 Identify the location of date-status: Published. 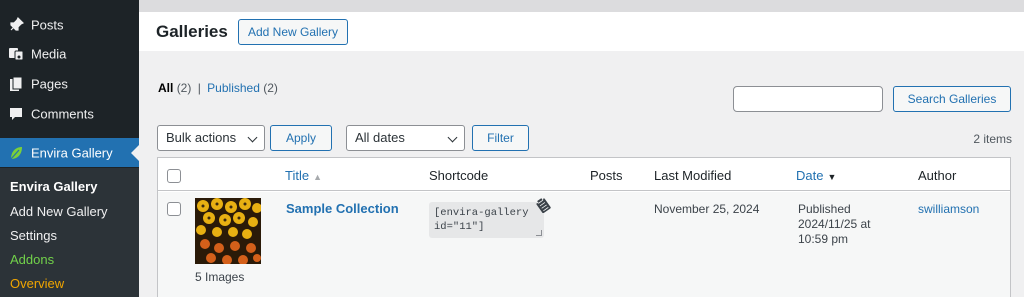
(824, 209).